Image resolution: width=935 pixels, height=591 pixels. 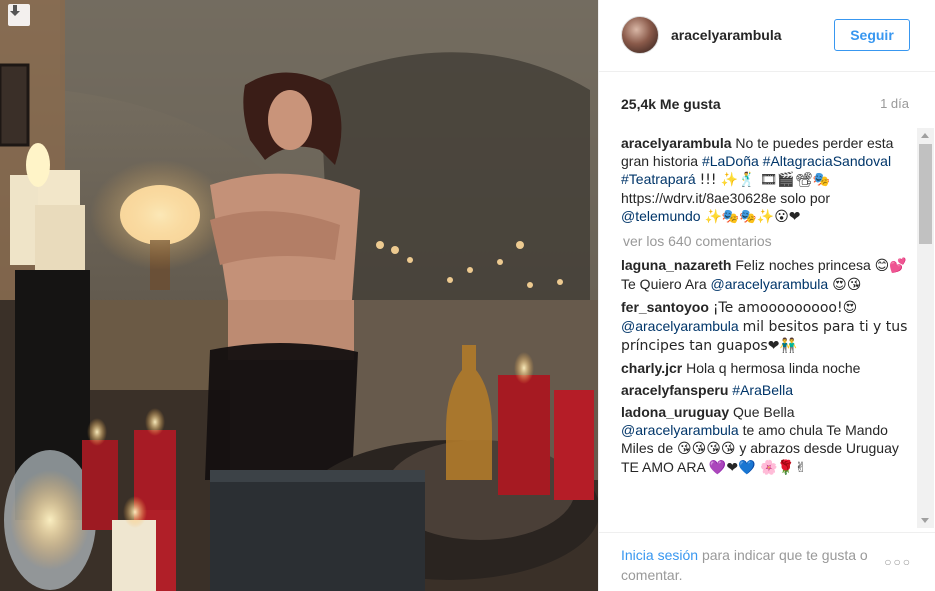 I want to click on caption-text: !!! ✨🕺, so click(x=727, y=180).